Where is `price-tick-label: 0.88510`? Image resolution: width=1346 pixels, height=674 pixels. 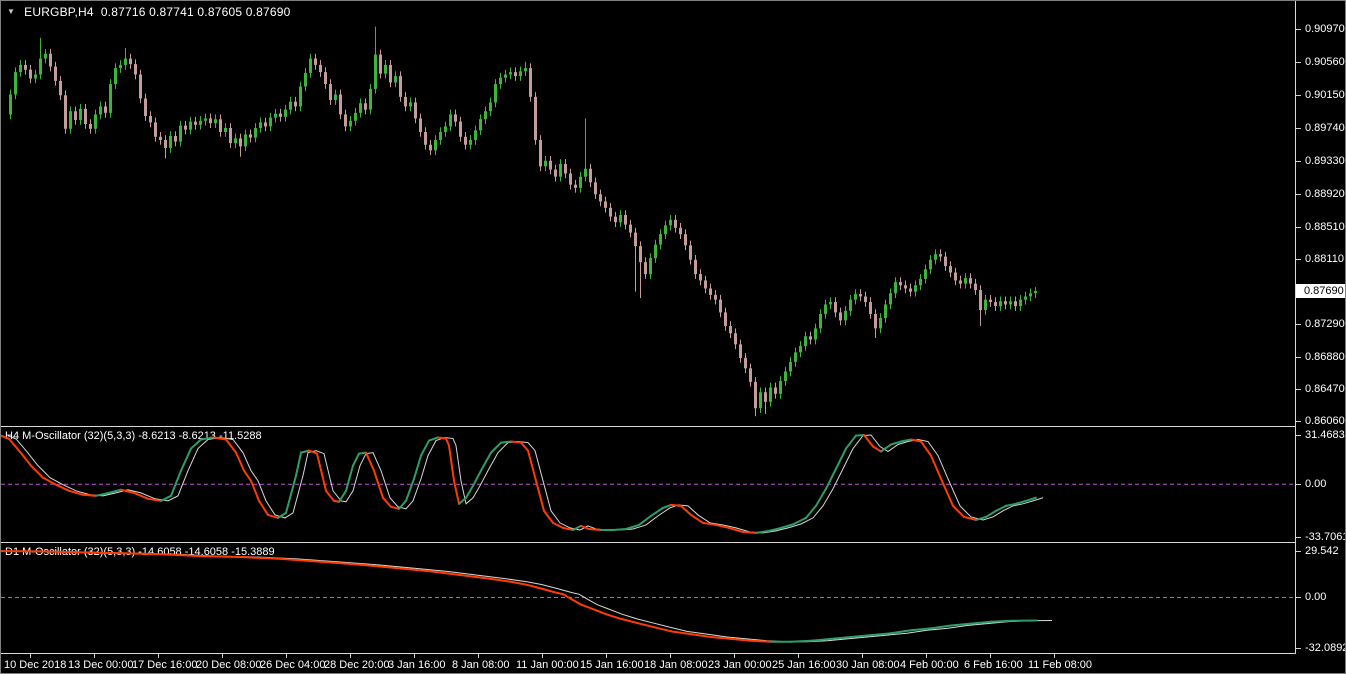 price-tick-label: 0.88510 is located at coordinates (1325, 227).